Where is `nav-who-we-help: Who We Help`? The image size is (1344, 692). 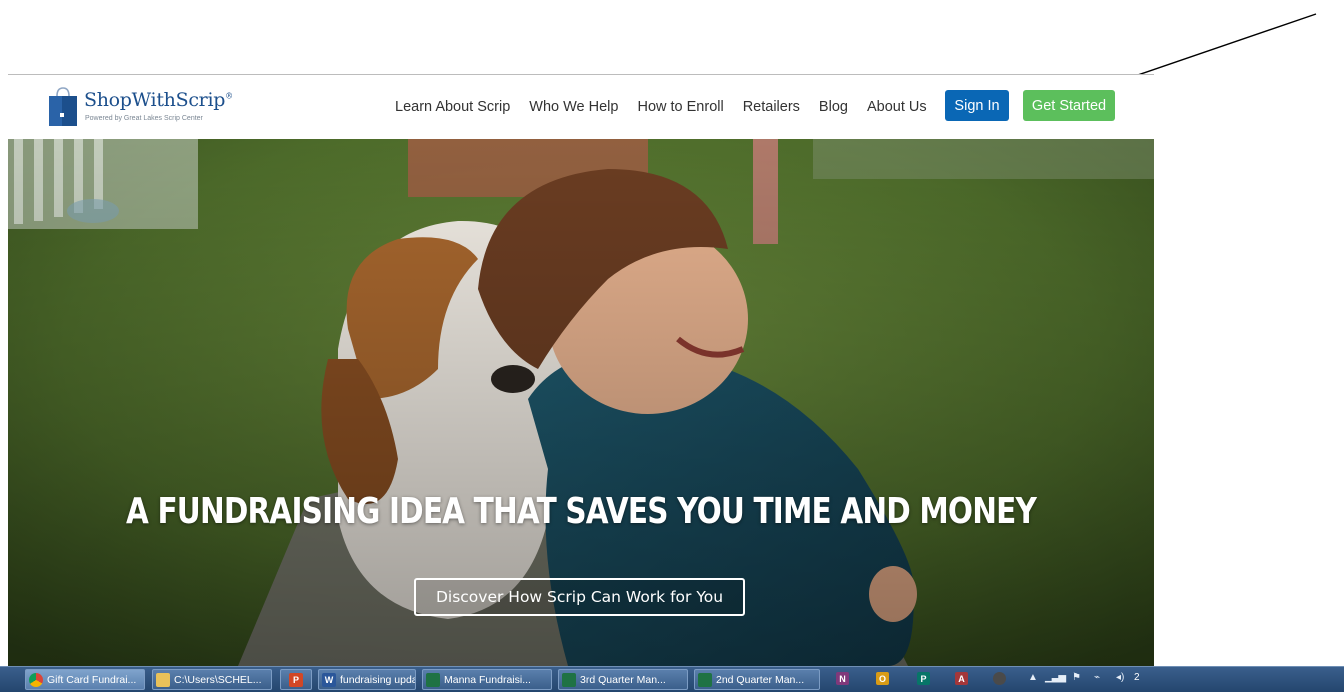
nav-who-we-help: Who We Help is located at coordinates (573, 107).